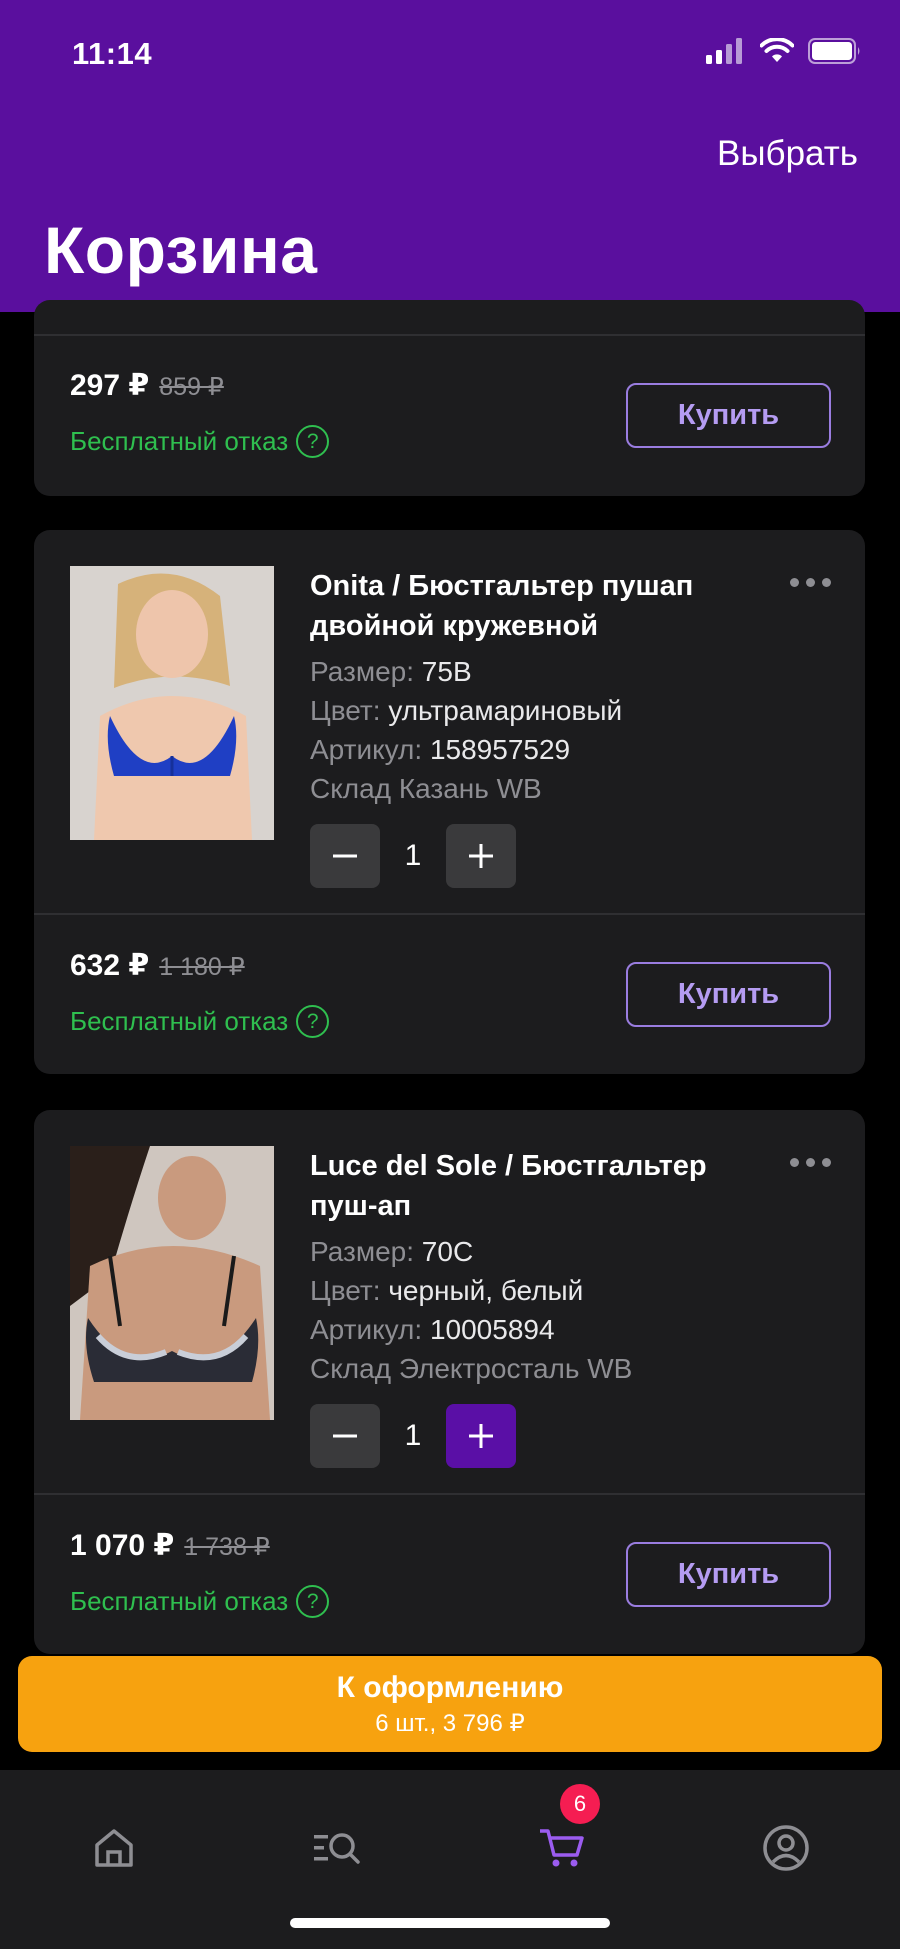  I want to click on checkout-label: К оформлению, so click(450, 1687).